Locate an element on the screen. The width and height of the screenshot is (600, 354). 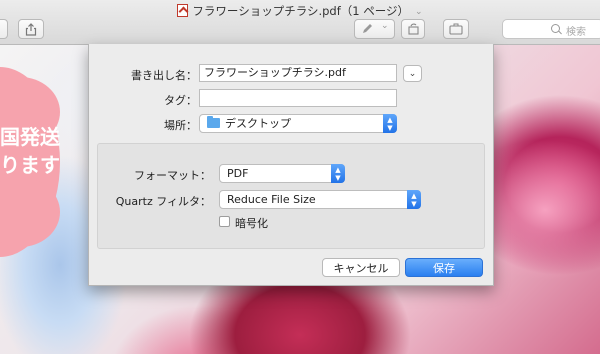
rotate-icon is located at coordinates (413, 29).